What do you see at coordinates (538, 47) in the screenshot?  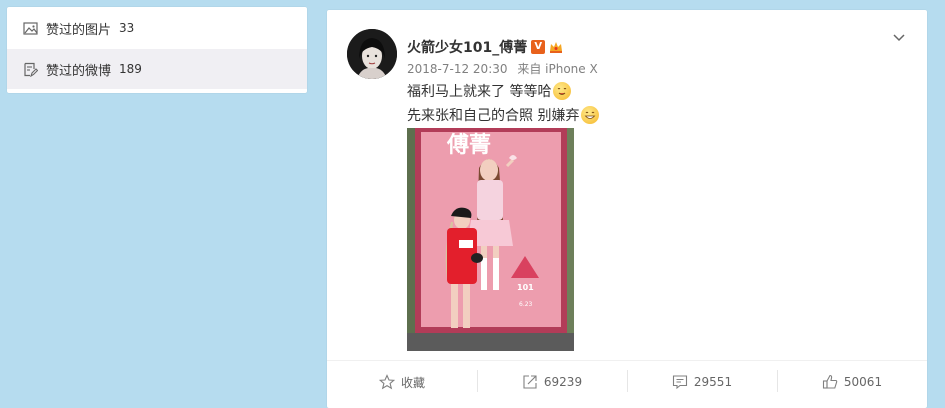 I see `verified-badge: V` at bounding box center [538, 47].